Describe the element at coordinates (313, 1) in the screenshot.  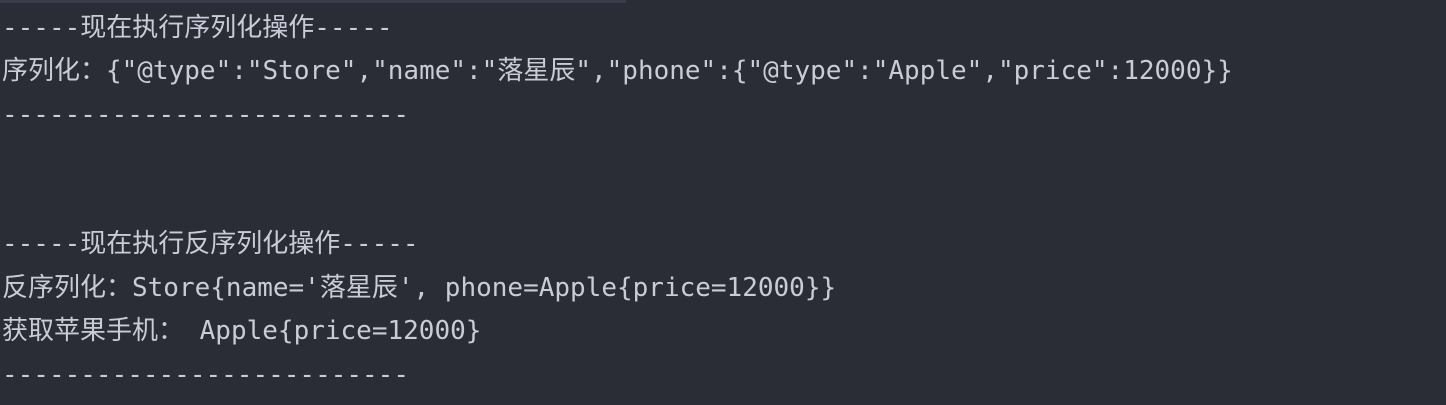
I see `panel-top-border` at that location.